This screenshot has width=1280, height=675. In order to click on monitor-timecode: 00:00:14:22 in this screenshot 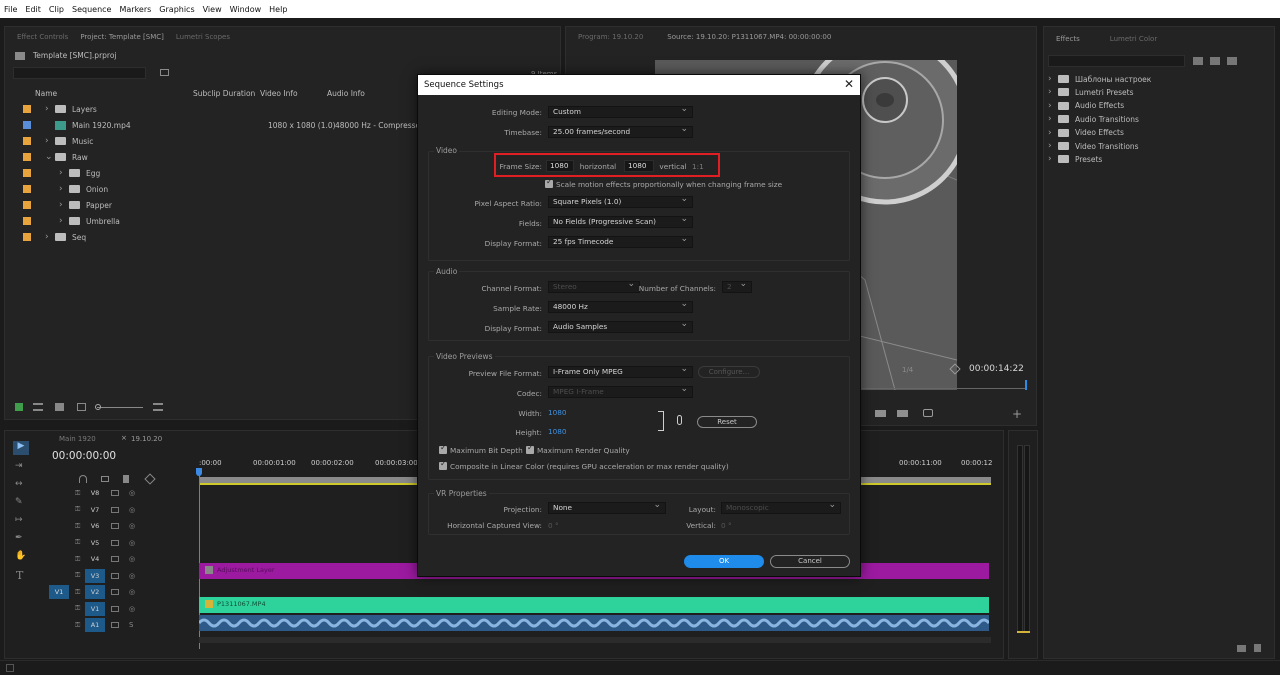, I will do `click(996, 369)`.